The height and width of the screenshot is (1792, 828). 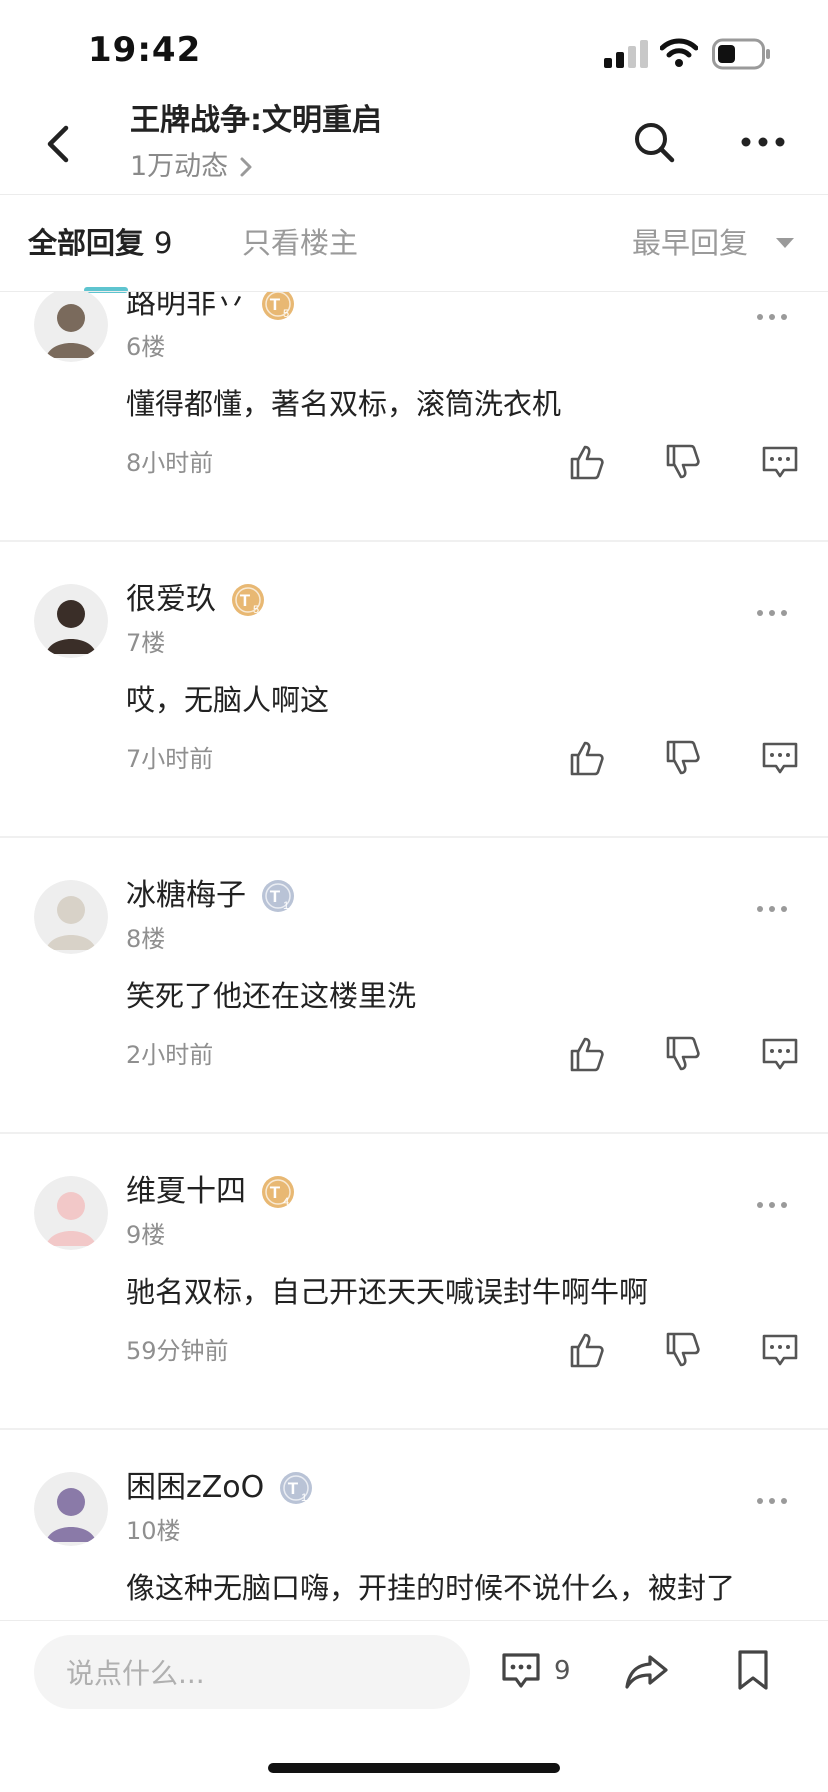 I want to click on username: 维夏十四, so click(x=186, y=1192).